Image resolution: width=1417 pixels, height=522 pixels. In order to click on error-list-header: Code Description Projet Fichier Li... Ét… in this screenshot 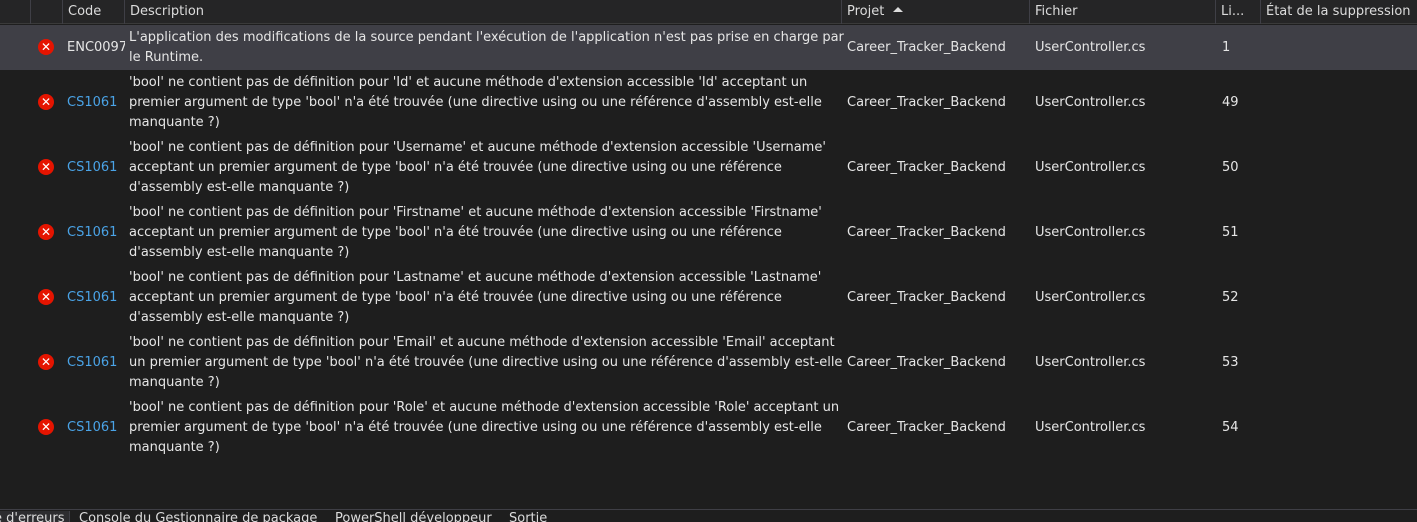, I will do `click(708, 12)`.